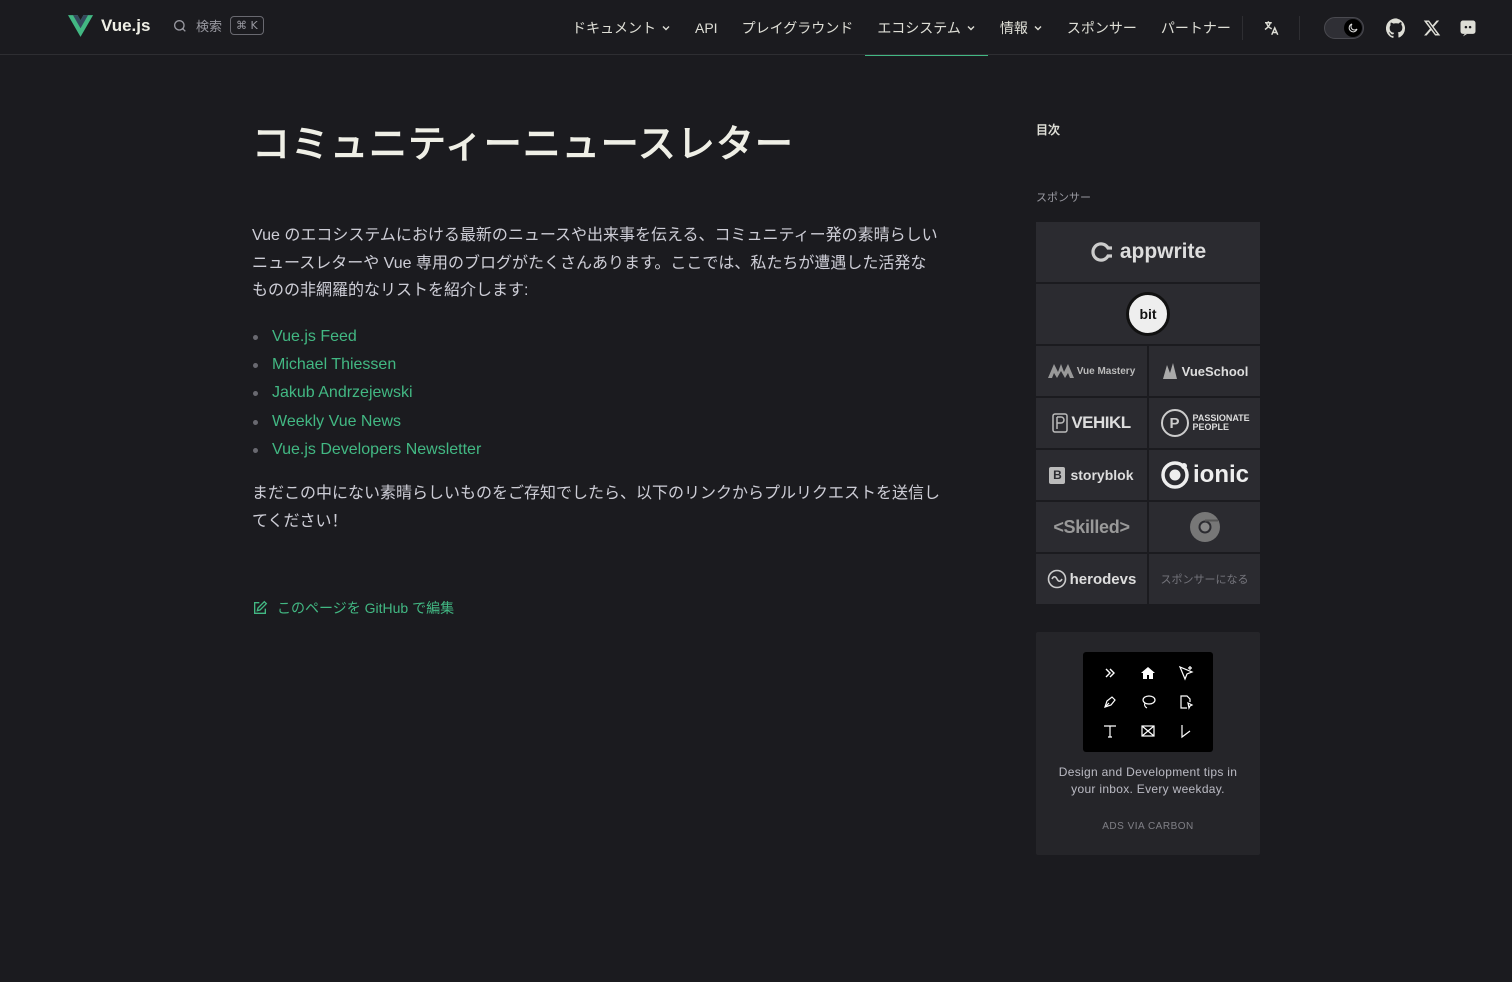 This screenshot has width=1512, height=982. What do you see at coordinates (1148, 672) in the screenshot?
I see `home-icon` at bounding box center [1148, 672].